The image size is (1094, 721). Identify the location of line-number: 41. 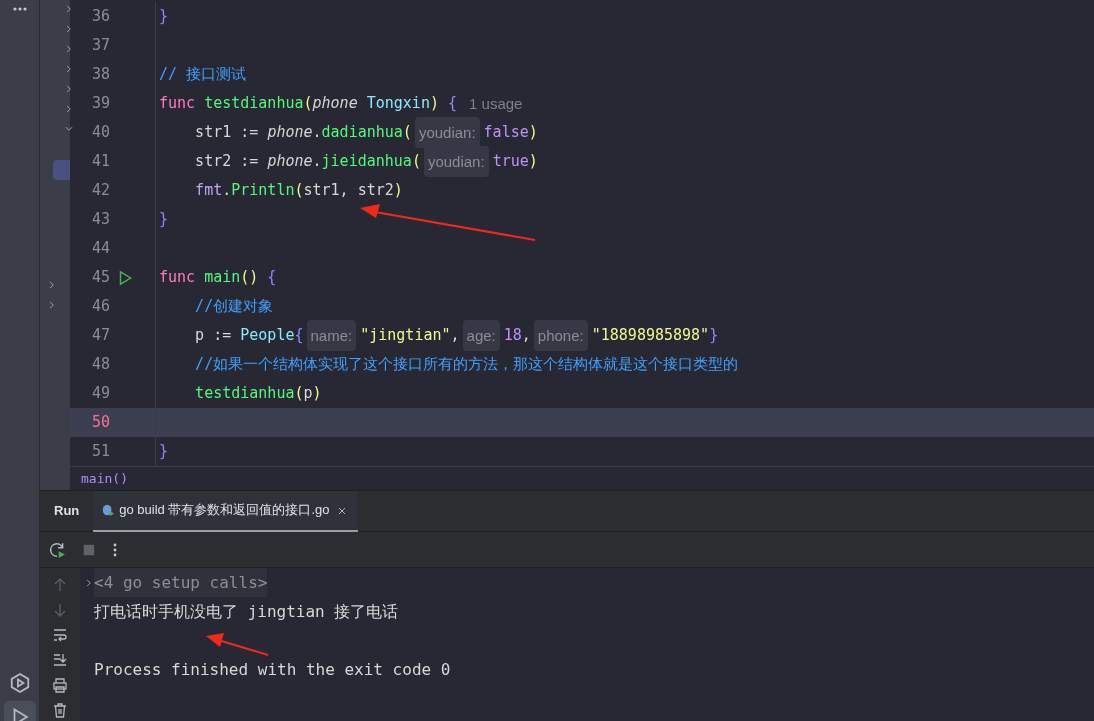
(100, 161).